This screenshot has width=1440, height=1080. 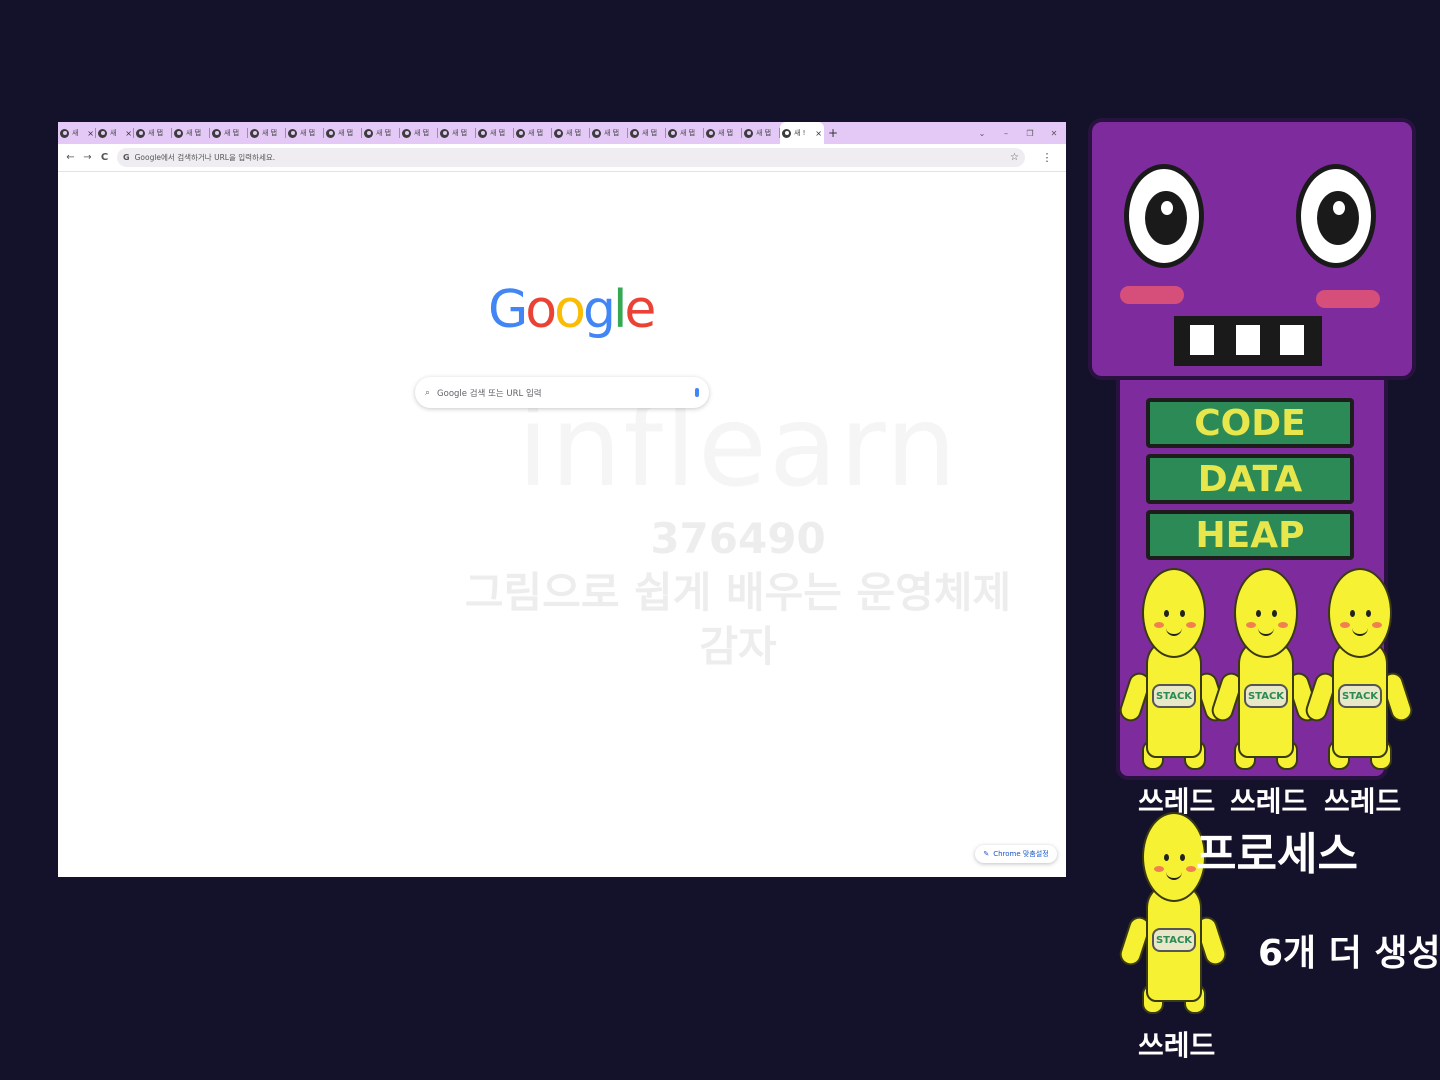 I want to click on search-icon: ⌕, so click(x=428, y=392).